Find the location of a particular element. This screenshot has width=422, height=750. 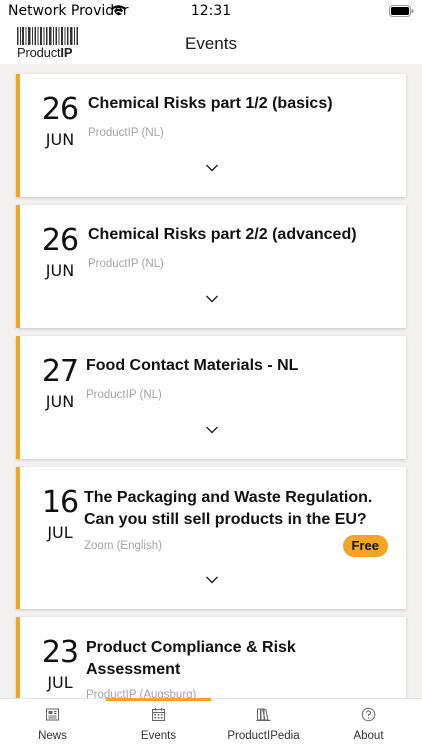

event-title: Chemical Risks part 1/2 (basics) is located at coordinates (210, 103).